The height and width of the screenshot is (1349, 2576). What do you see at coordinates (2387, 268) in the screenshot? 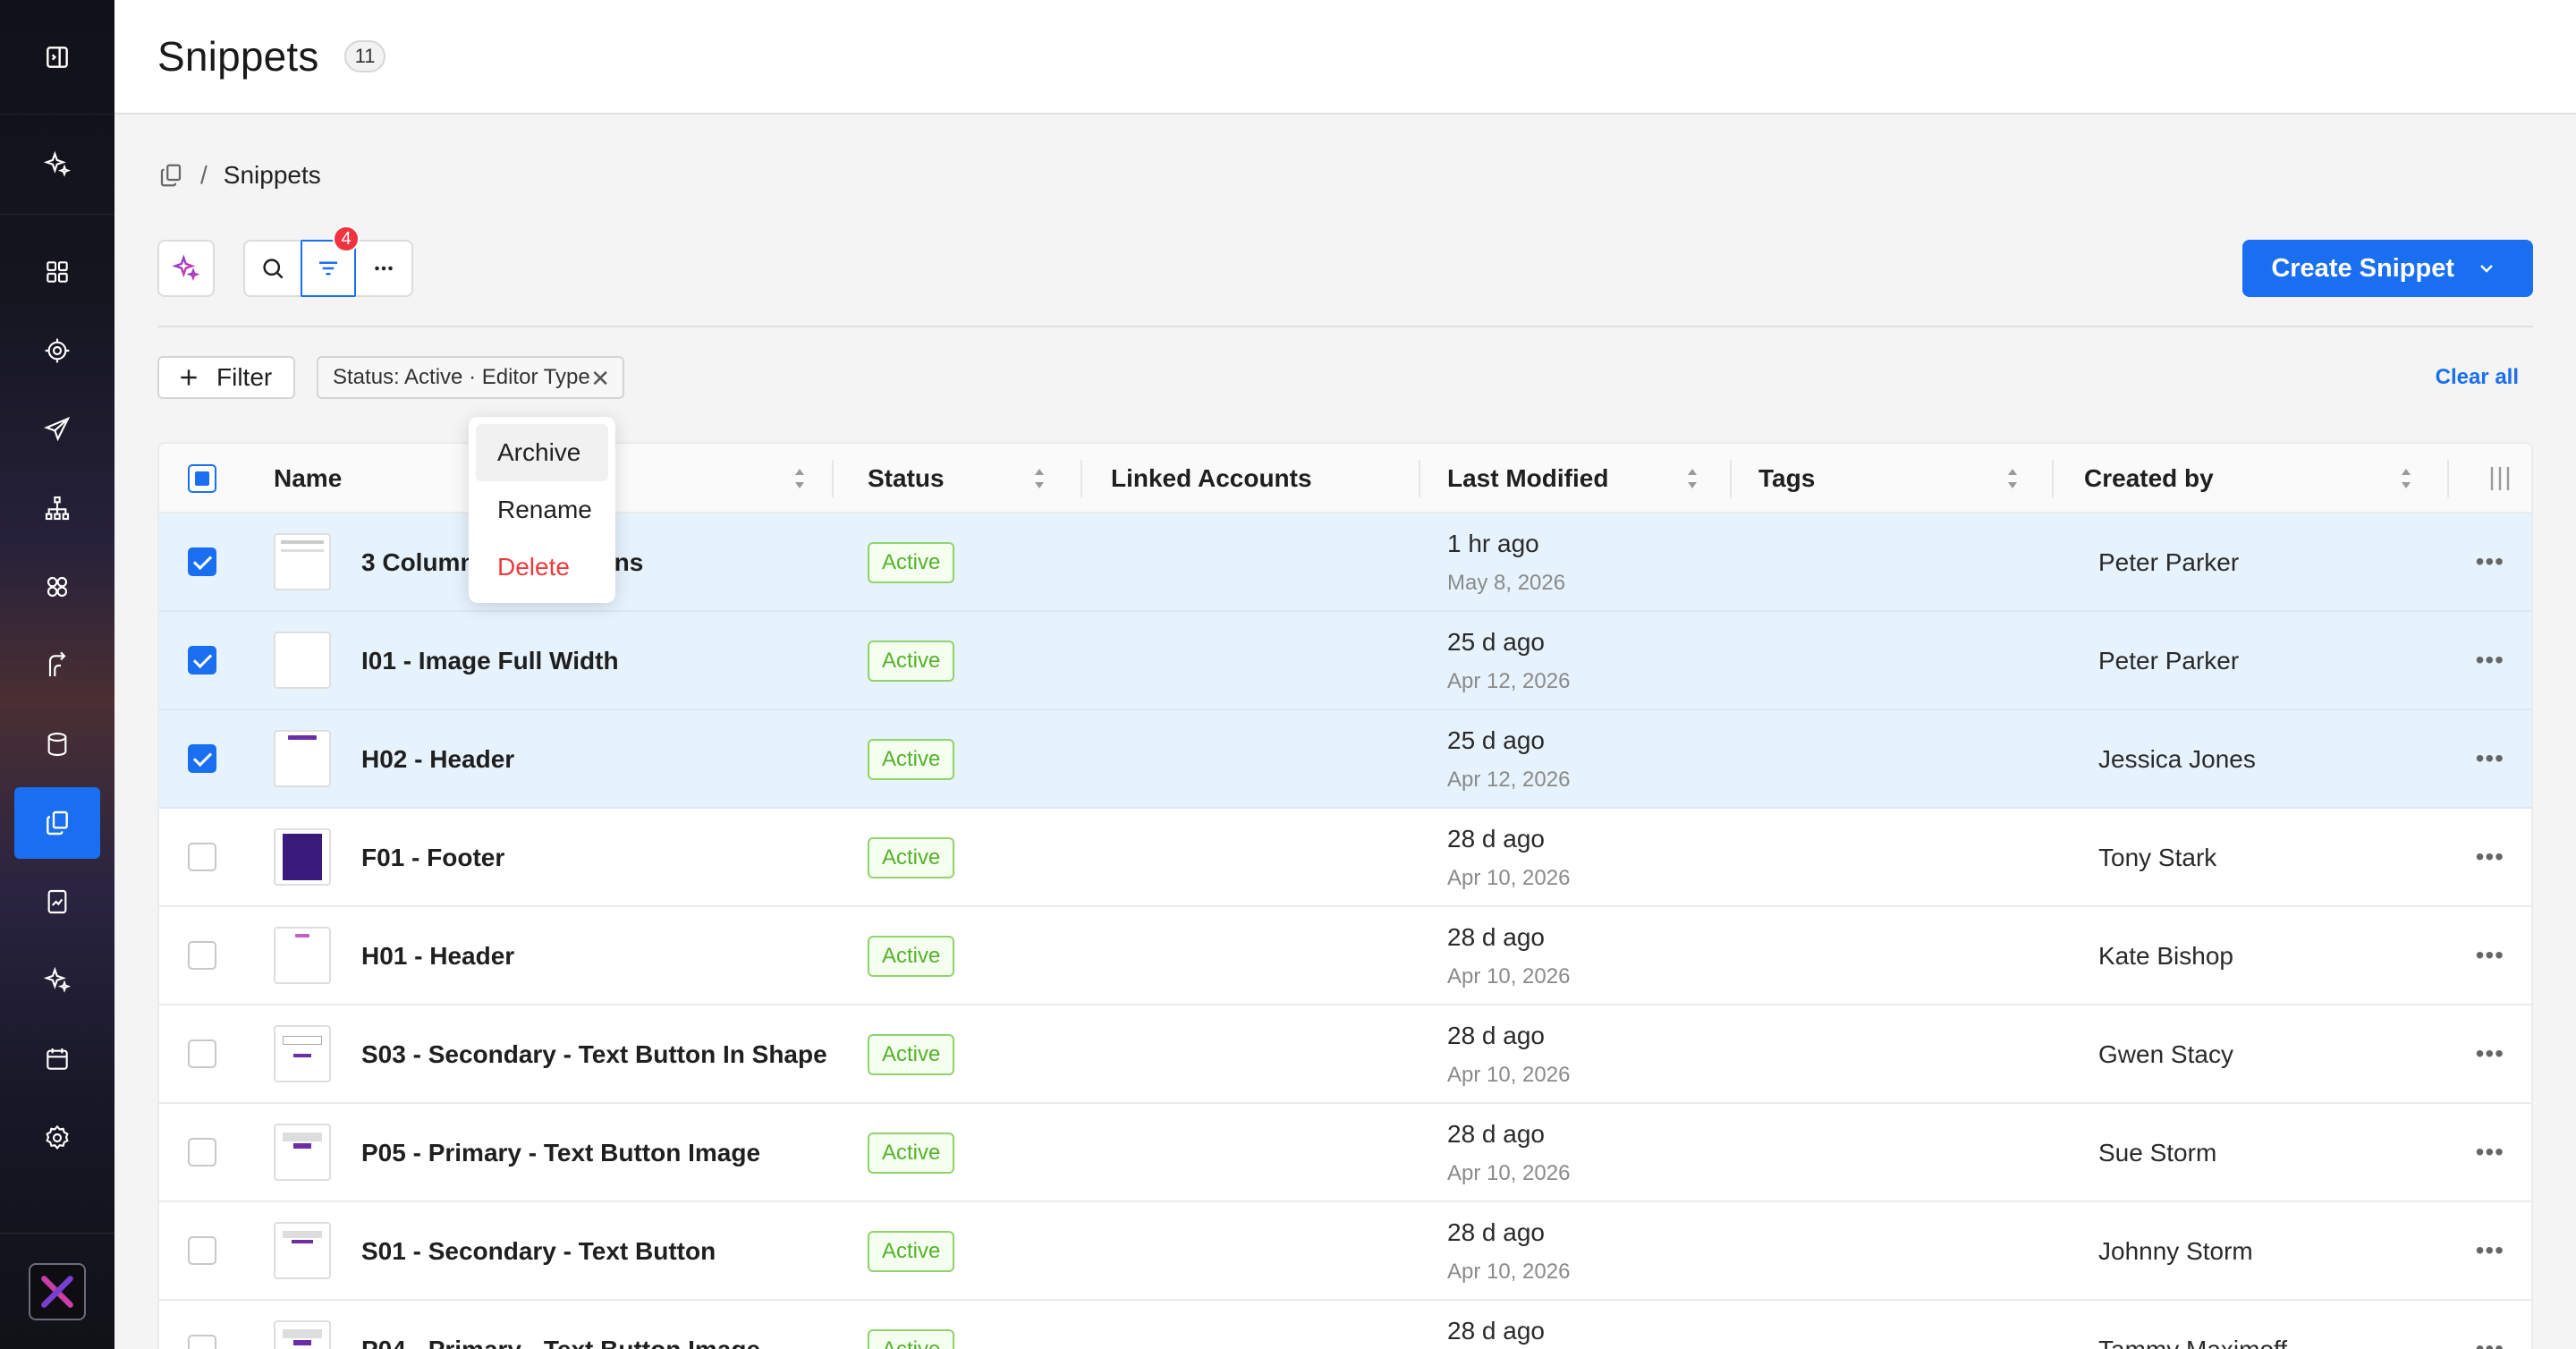
I see `create-snippet-button: Create Snippet` at bounding box center [2387, 268].